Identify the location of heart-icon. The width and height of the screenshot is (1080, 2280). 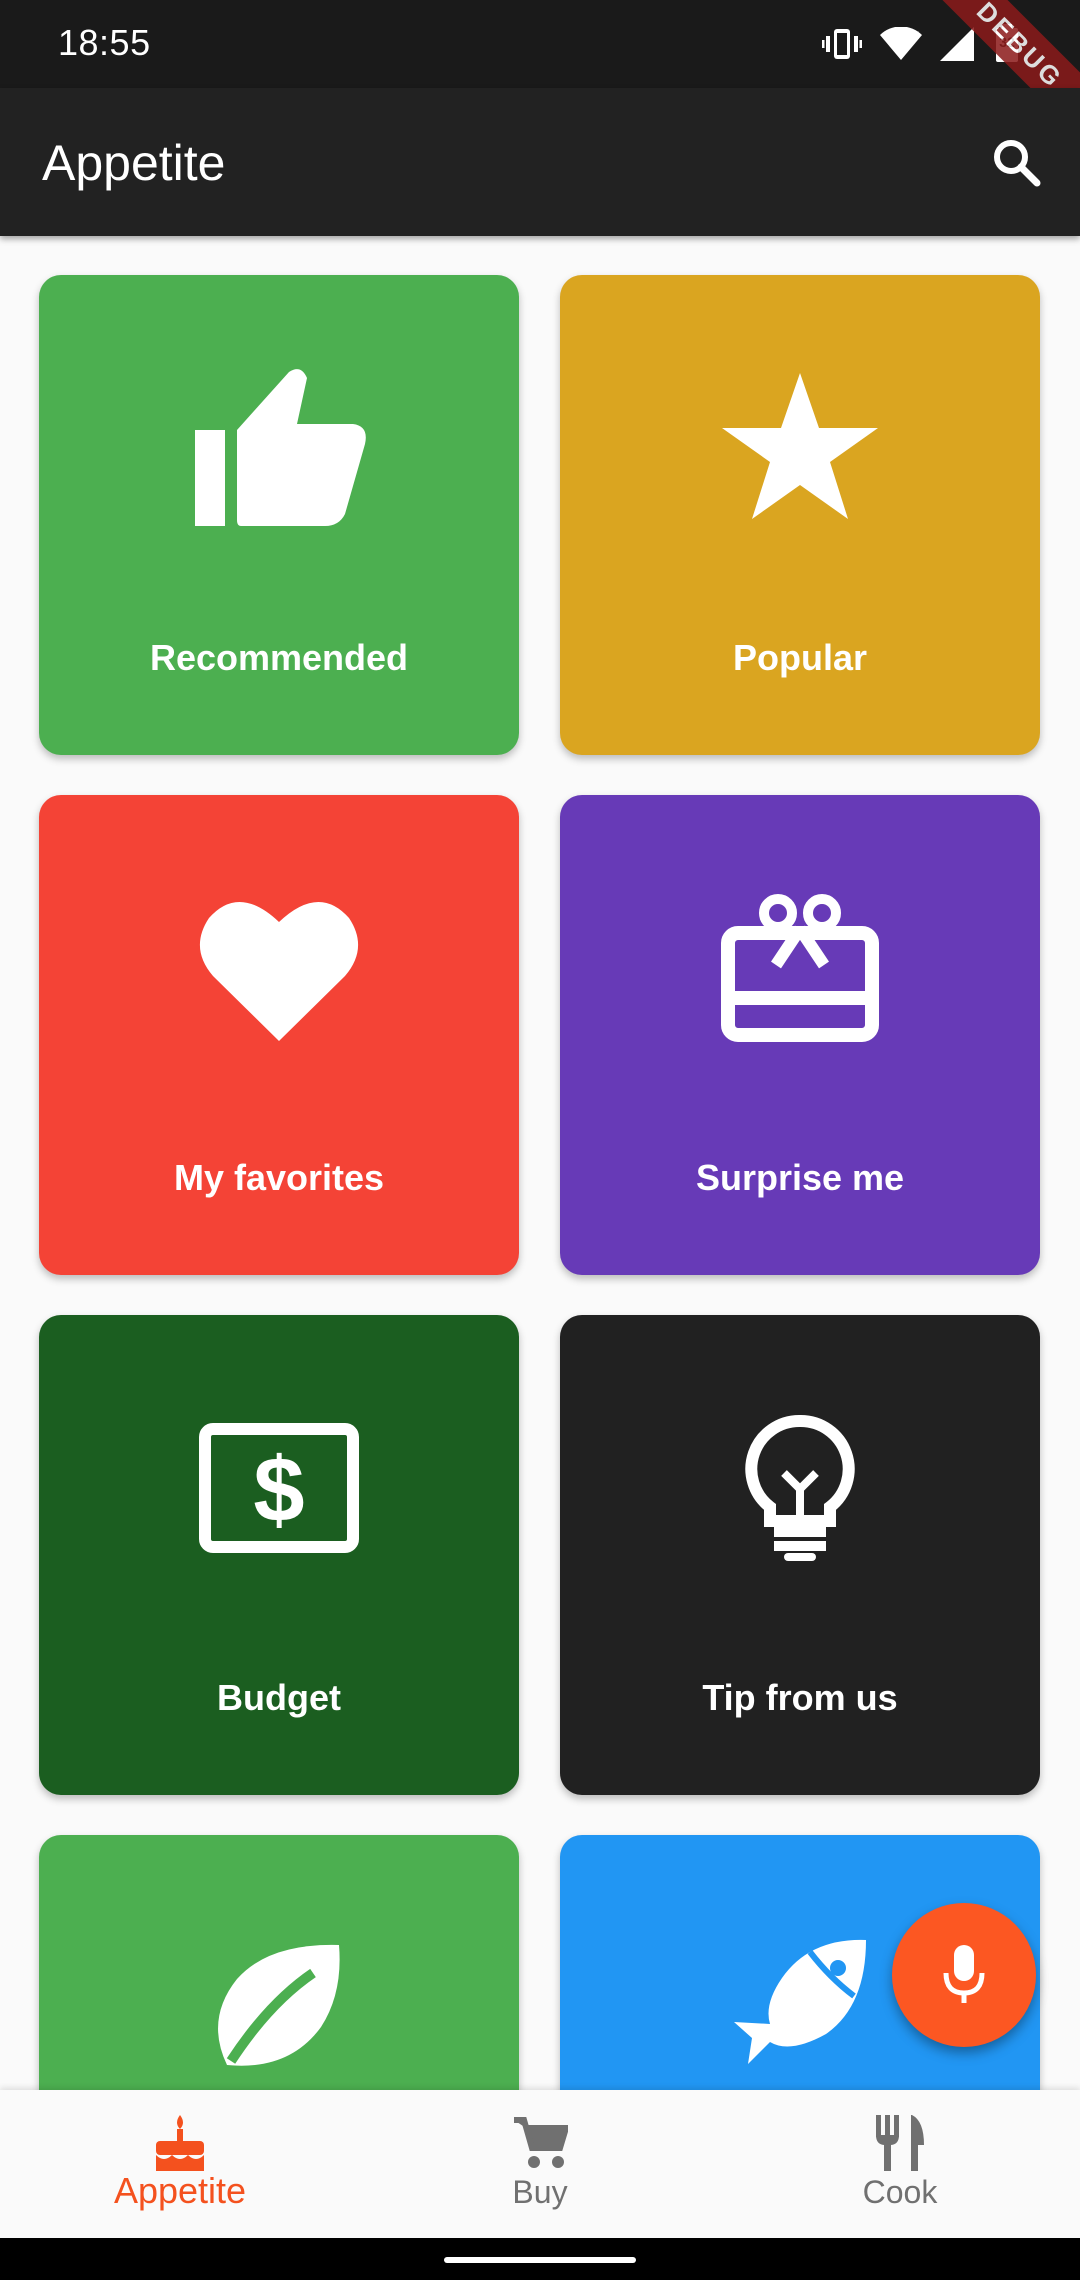
(279, 968).